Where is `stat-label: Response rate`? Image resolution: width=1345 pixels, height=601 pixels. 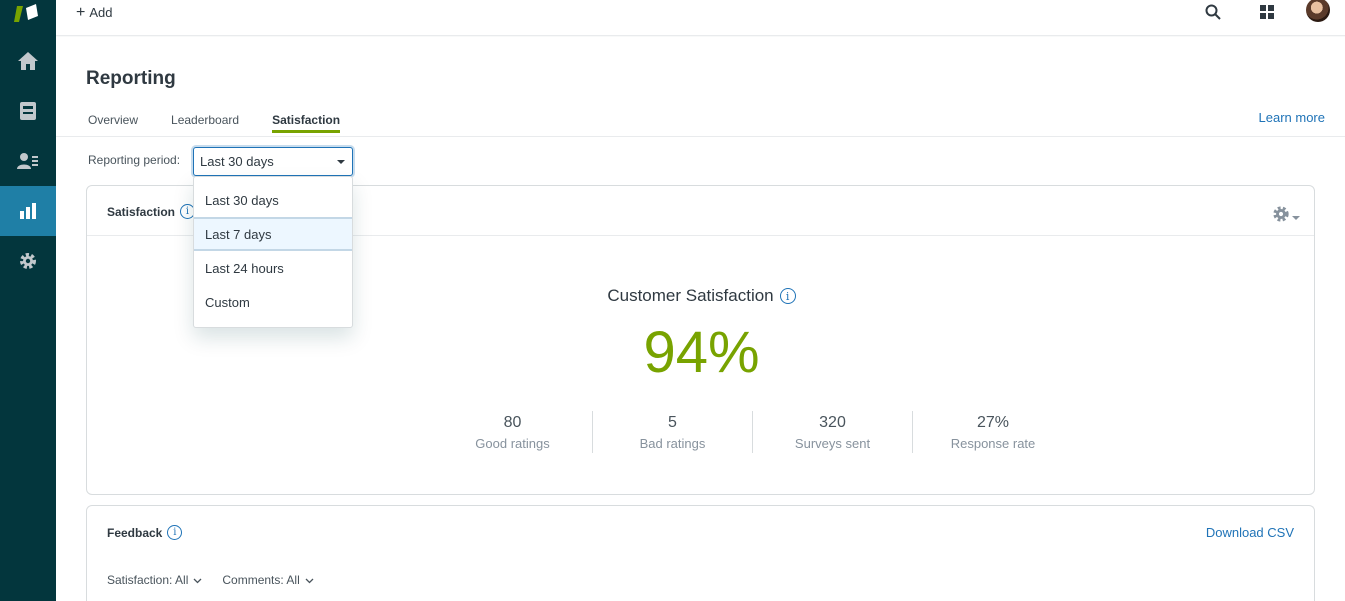
stat-label: Response rate is located at coordinates (993, 443).